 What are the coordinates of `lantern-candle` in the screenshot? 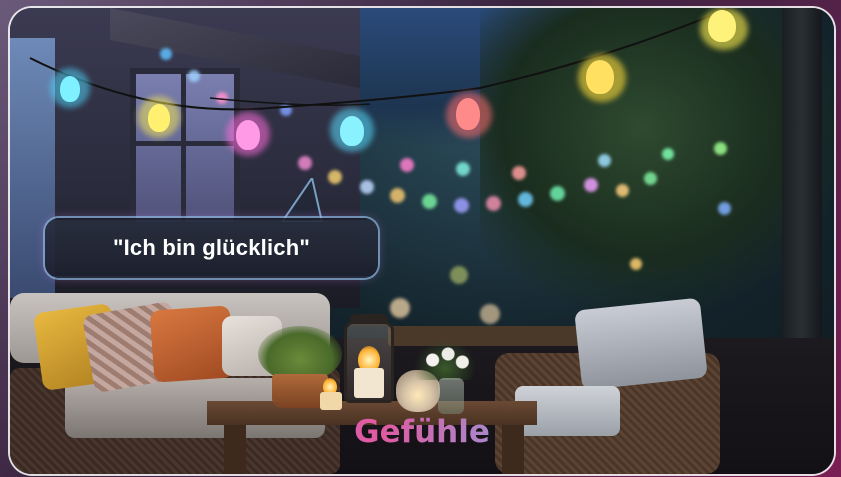 It's located at (369, 383).